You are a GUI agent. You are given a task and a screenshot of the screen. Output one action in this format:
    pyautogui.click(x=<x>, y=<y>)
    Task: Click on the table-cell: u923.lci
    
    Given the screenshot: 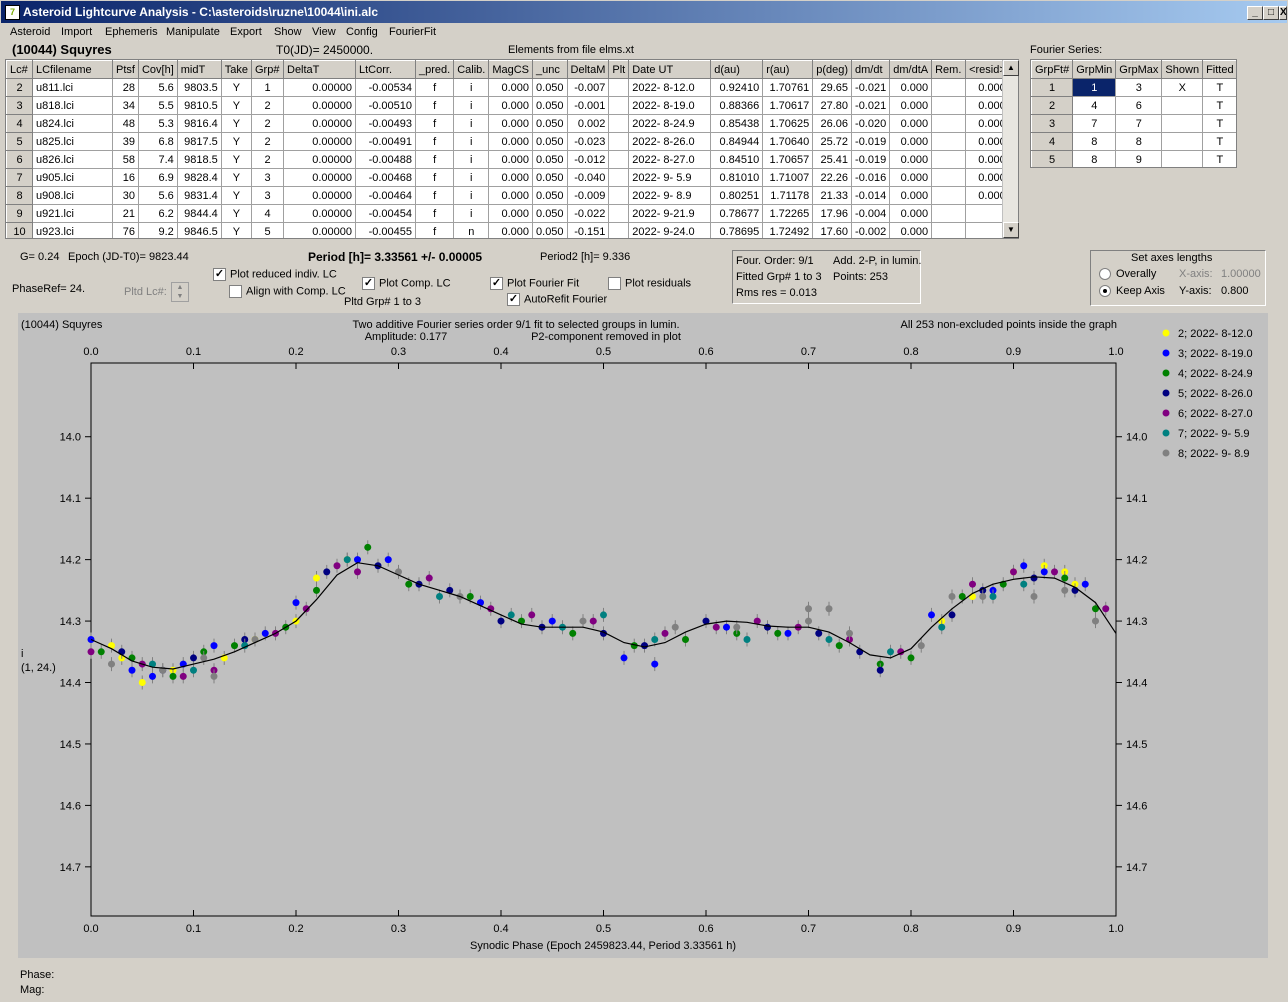 What is the action you would take?
    pyautogui.click(x=72, y=230)
    